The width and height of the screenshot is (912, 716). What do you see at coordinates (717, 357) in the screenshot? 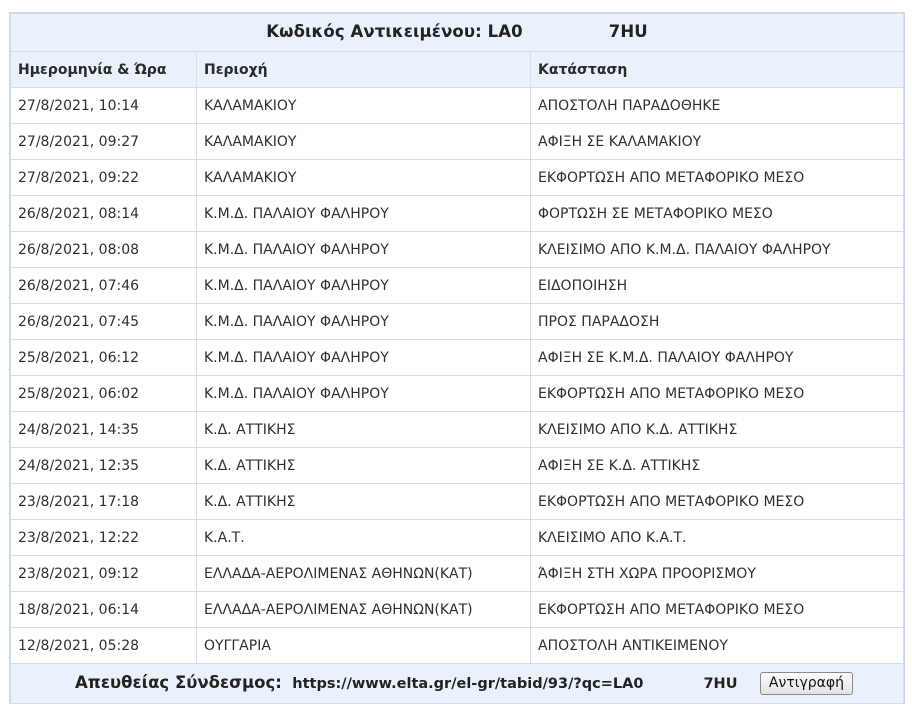
I see `cell-status: ΑΦΙΞΗ ΣΕ Κ.Μ.Δ. ΠΑΛΑΙΟΥ ΦΑΛΗΡΟΥ` at bounding box center [717, 357].